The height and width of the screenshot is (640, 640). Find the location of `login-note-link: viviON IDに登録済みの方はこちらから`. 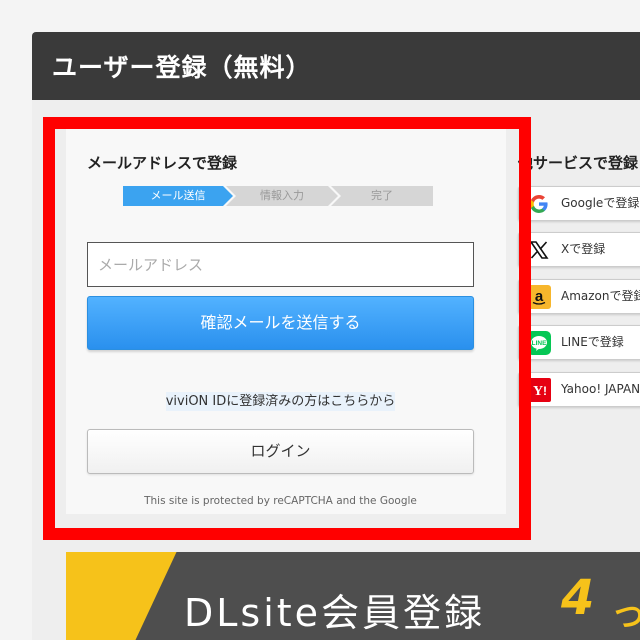

login-note-link: viviON IDに登録済みの方はこちらから is located at coordinates (280, 401).